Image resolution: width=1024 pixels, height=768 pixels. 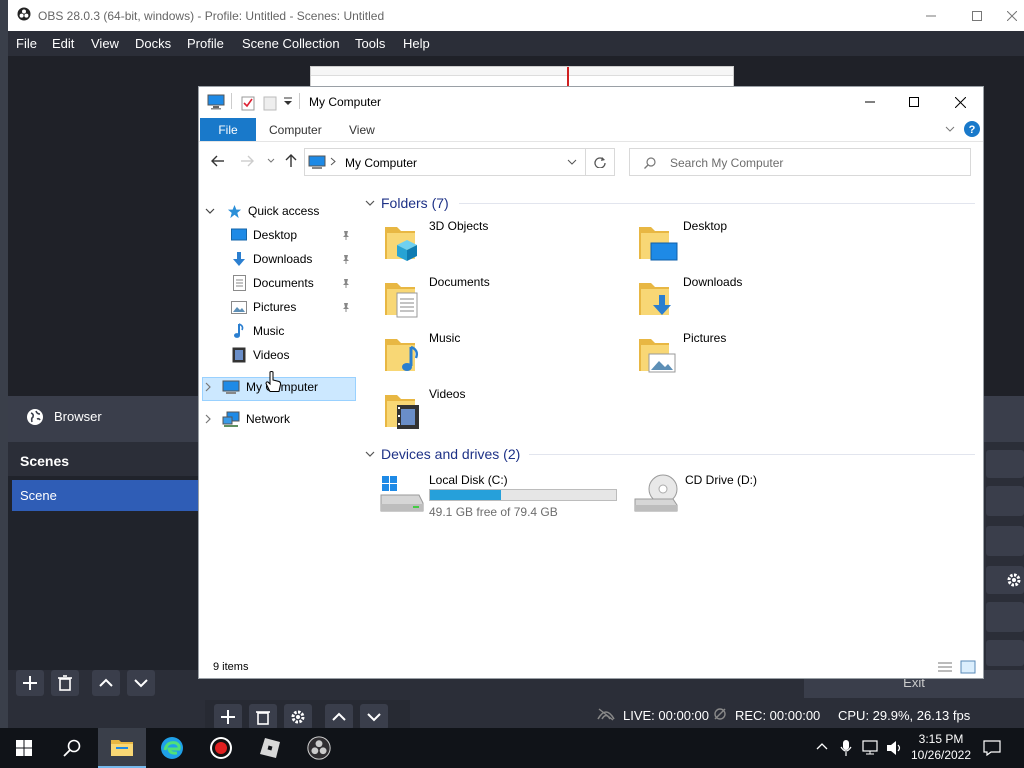 I want to click on menu-tools: Tools, so click(x=370, y=43).